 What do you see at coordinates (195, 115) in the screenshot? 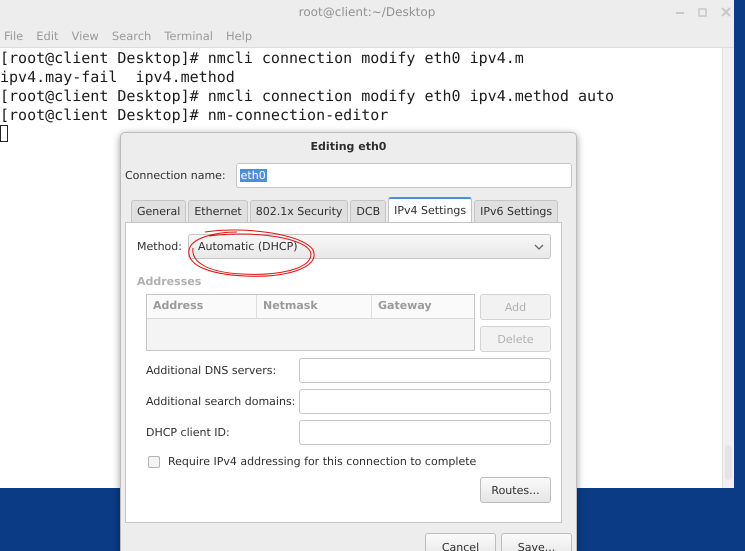
I see `terminal-line: [root@client Desktop]# nm-connection-editor` at bounding box center [195, 115].